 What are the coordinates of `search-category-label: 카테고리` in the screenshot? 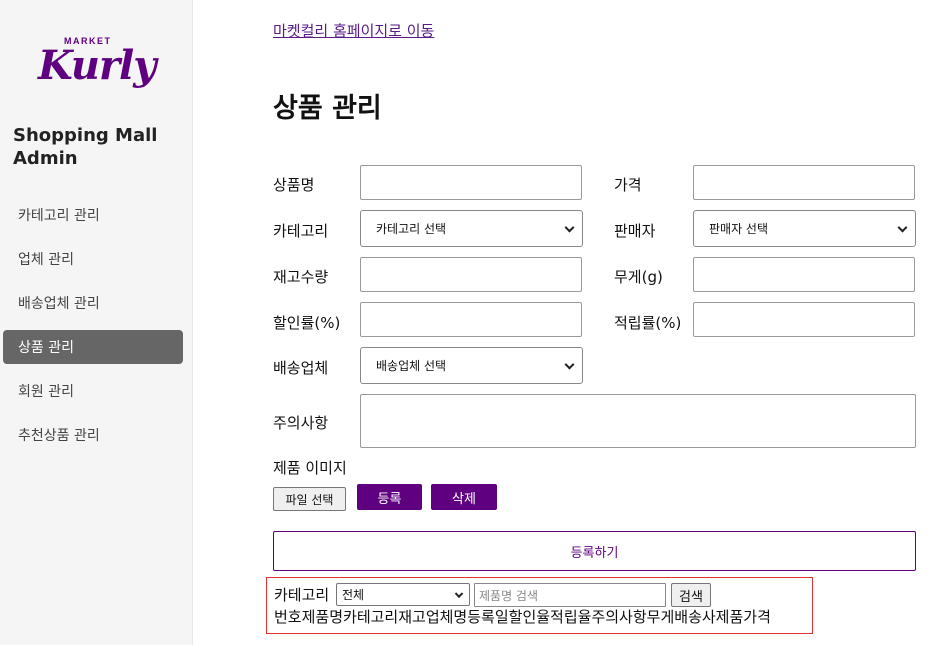 It's located at (302, 595).